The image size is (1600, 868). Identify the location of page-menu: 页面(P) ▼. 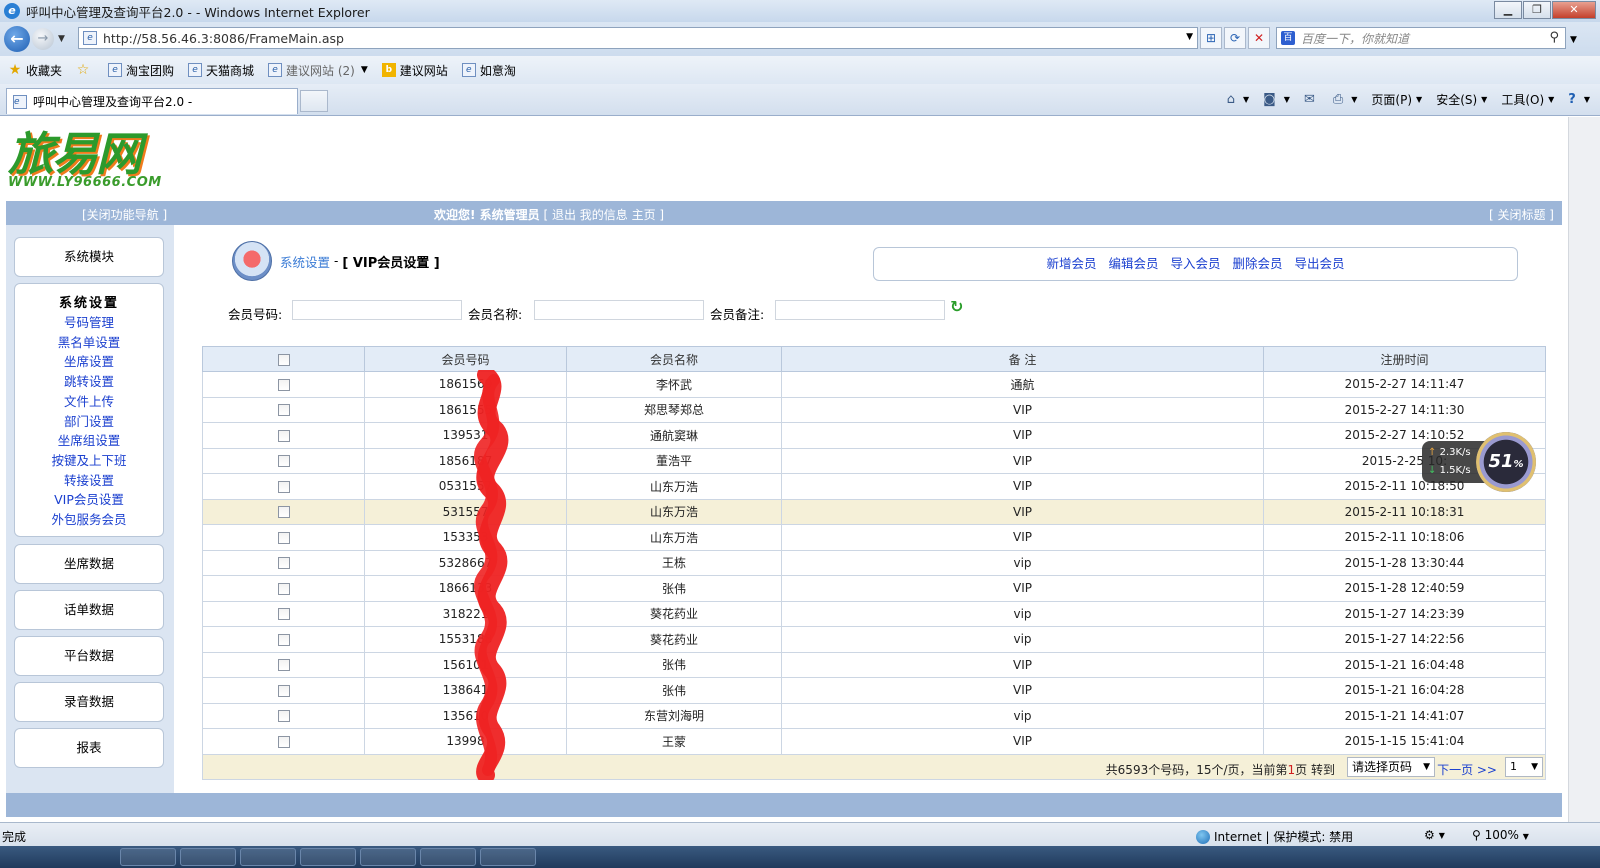
(1396, 99).